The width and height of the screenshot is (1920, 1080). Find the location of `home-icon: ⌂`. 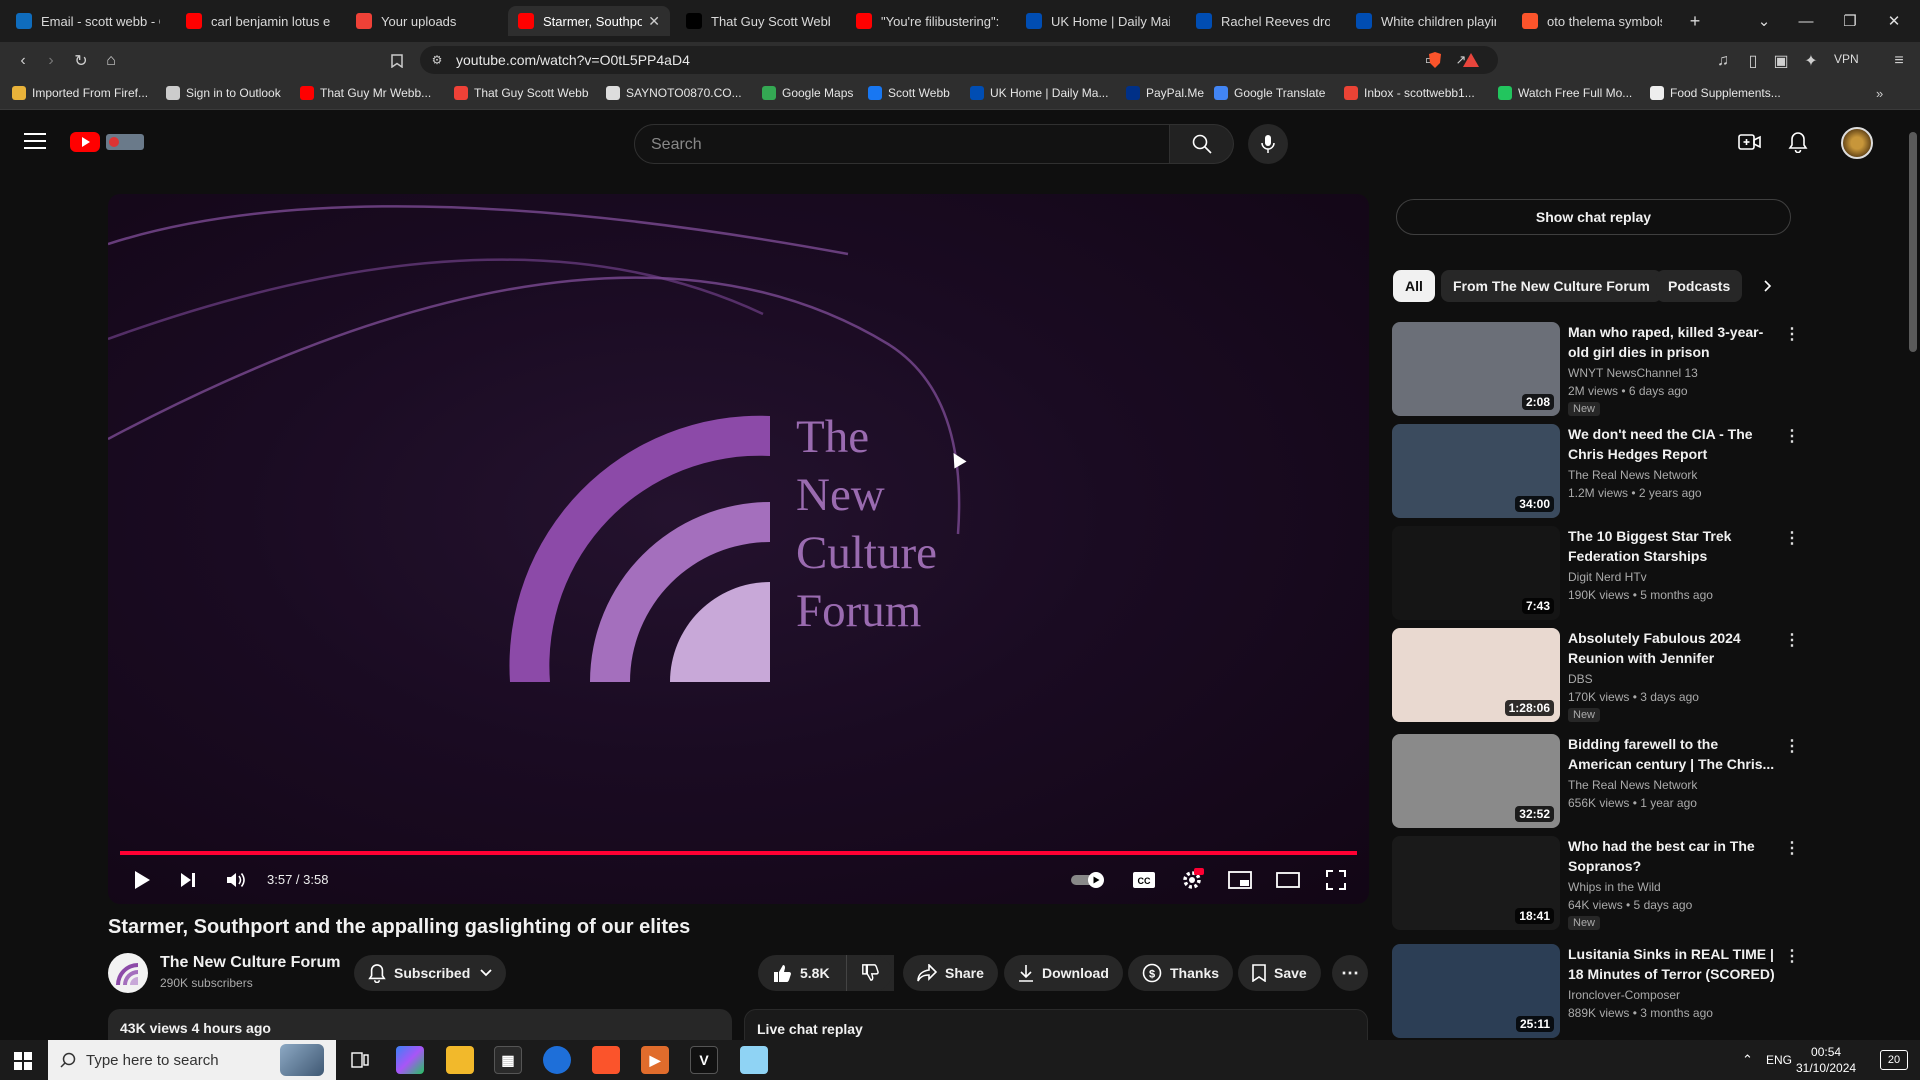

home-icon: ⌂ is located at coordinates (111, 61).